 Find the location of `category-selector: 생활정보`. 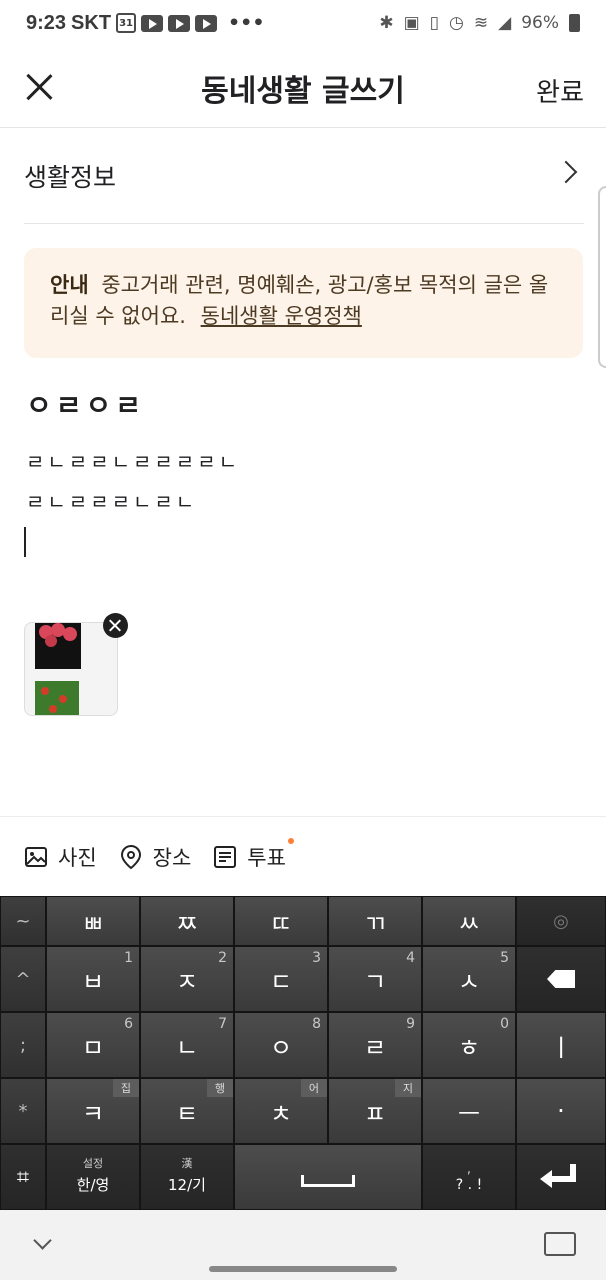

category-selector: 생활정보 is located at coordinates (304, 176).